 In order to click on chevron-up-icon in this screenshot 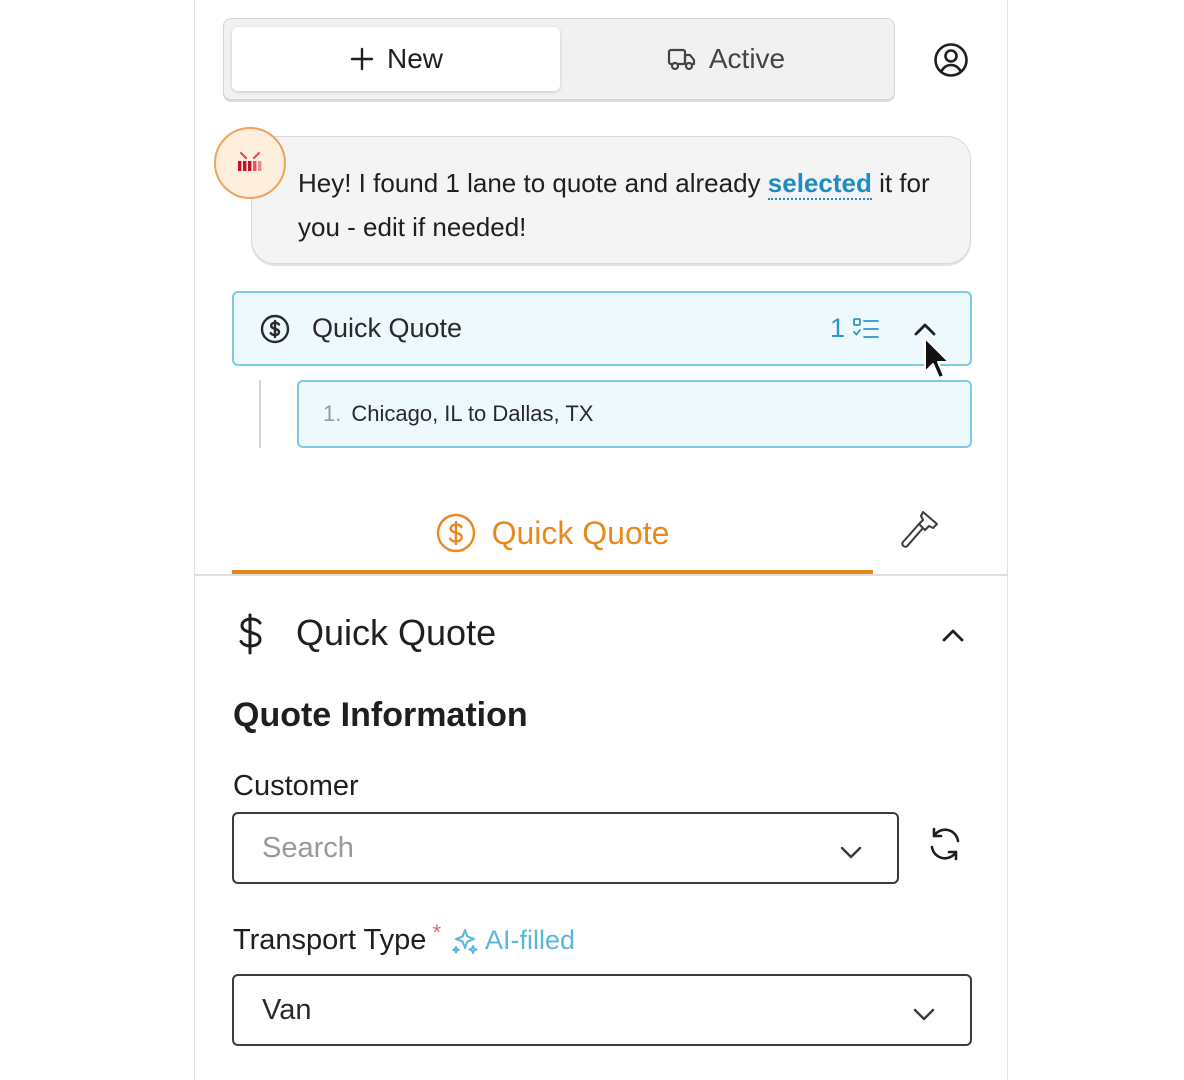, I will do `click(953, 638)`.